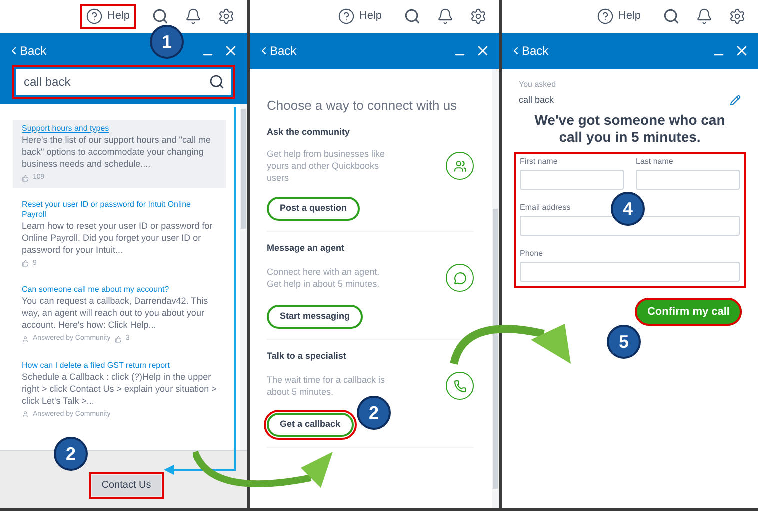 The image size is (758, 511). I want to click on option-button: Post a question, so click(313, 208).